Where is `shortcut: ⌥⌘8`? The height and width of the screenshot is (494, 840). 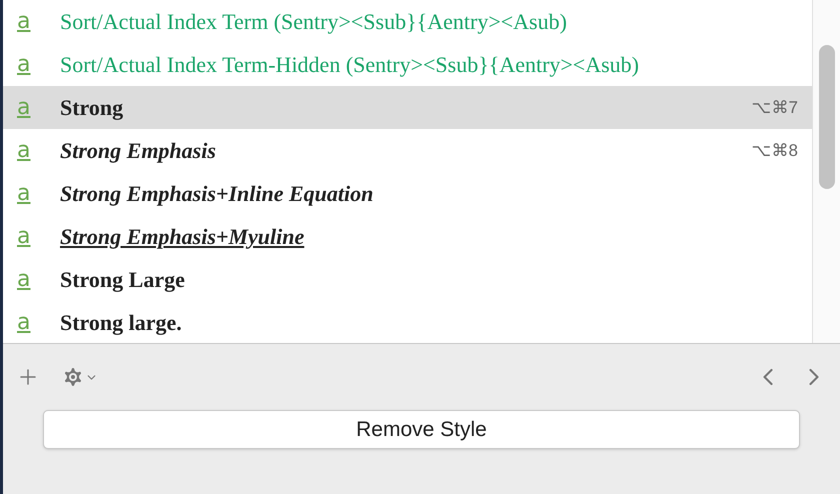
shortcut: ⌥⌘8 is located at coordinates (775, 151).